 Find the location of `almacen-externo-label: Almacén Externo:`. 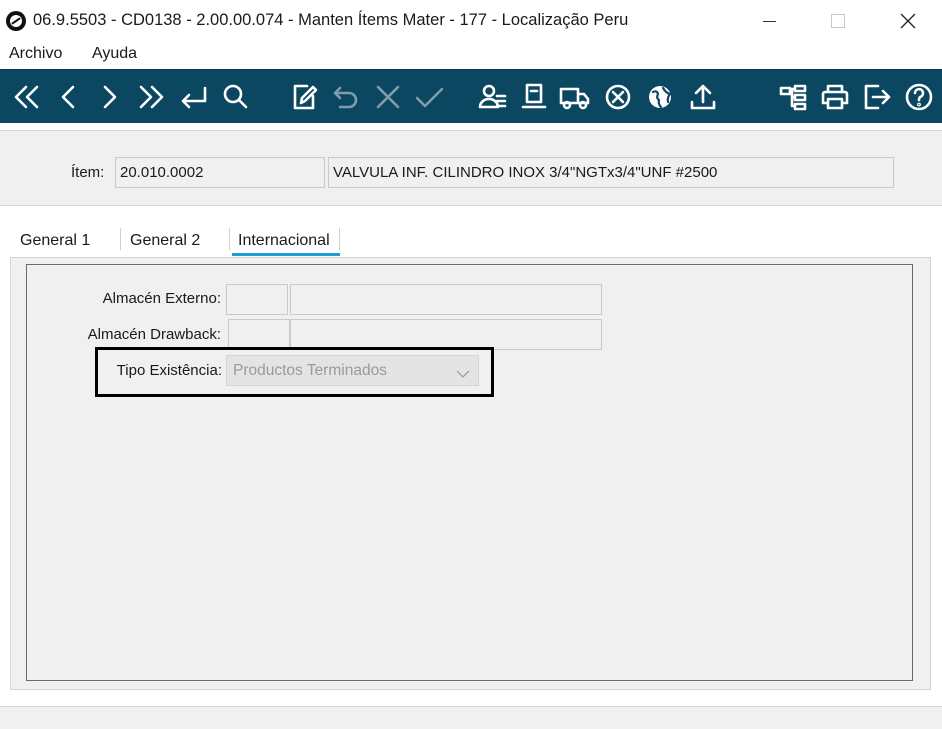

almacen-externo-label: Almacén Externo: is located at coordinates (161, 298).